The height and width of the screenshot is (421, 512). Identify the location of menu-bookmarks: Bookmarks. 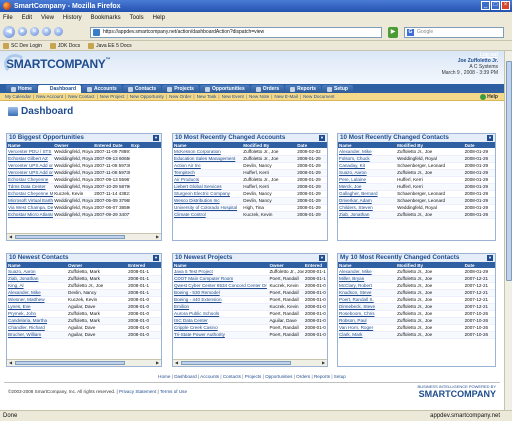
(106, 18).